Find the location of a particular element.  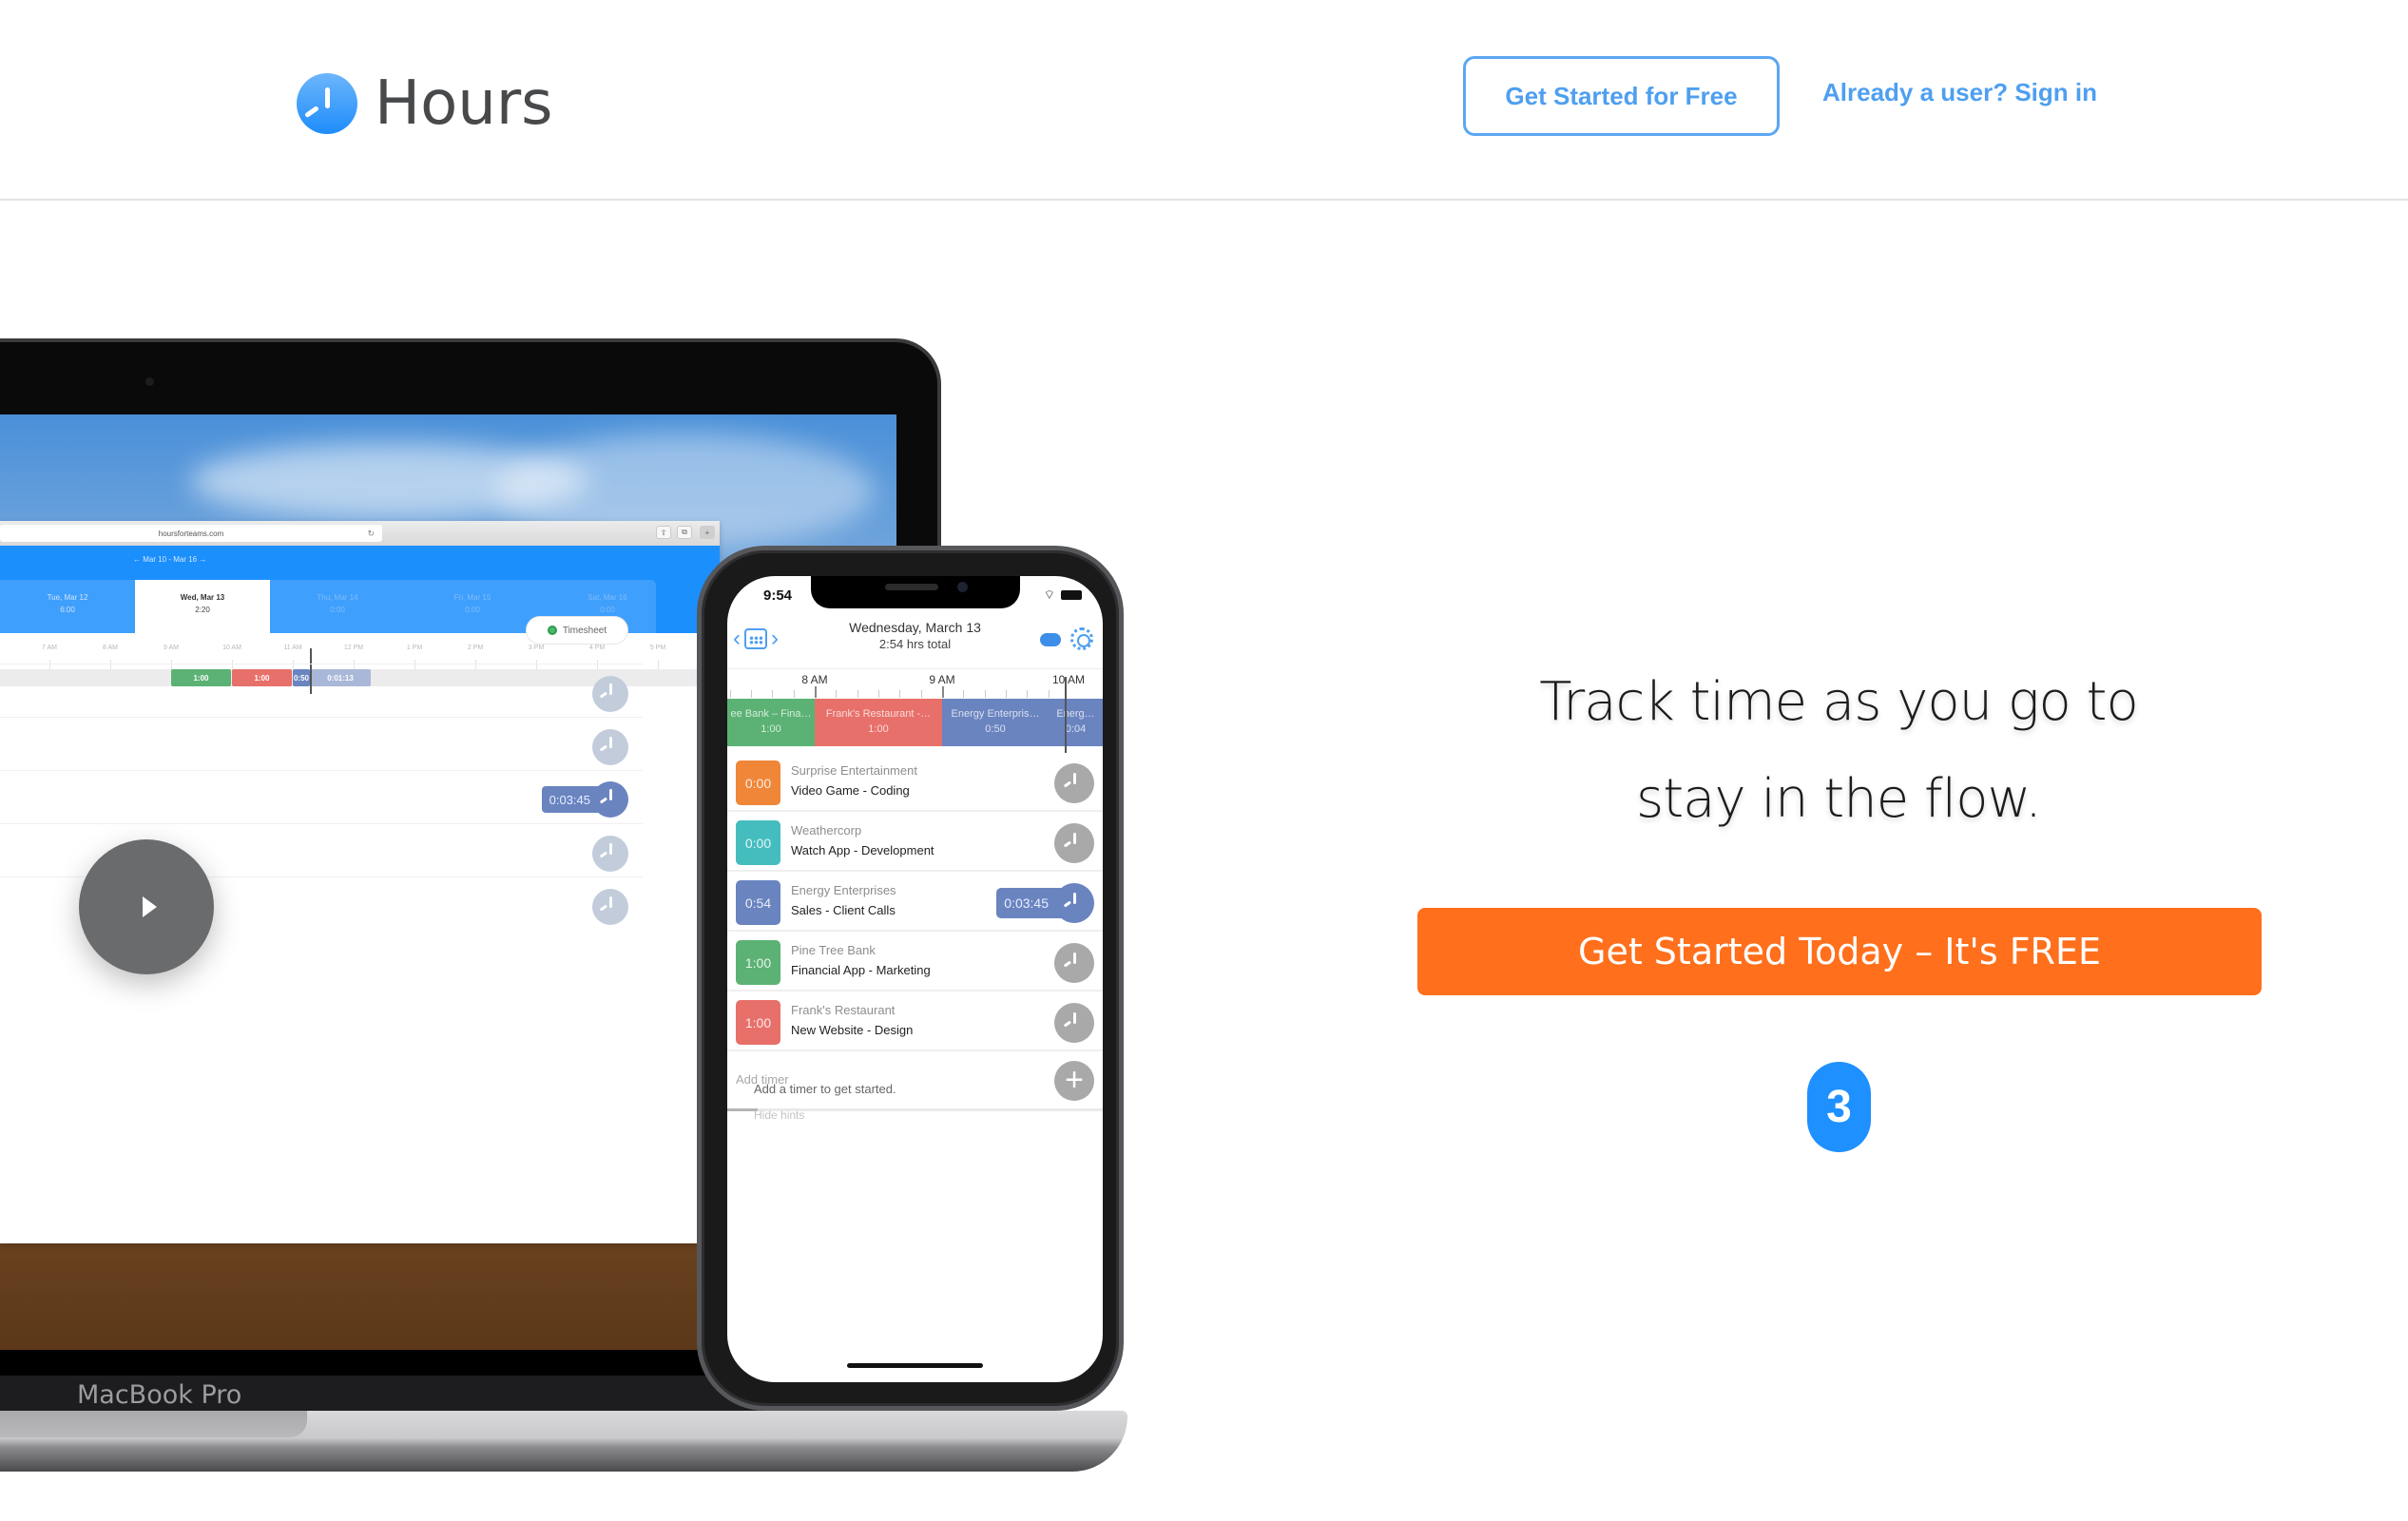

day-tab: Wed, Mar 13 2:20 is located at coordinates (202, 606).